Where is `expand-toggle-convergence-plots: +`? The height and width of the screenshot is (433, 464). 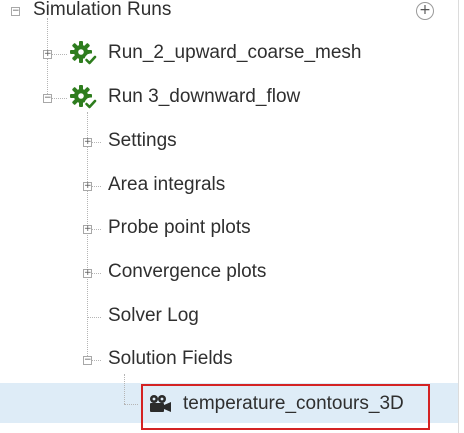 expand-toggle-convergence-plots: + is located at coordinates (87, 273).